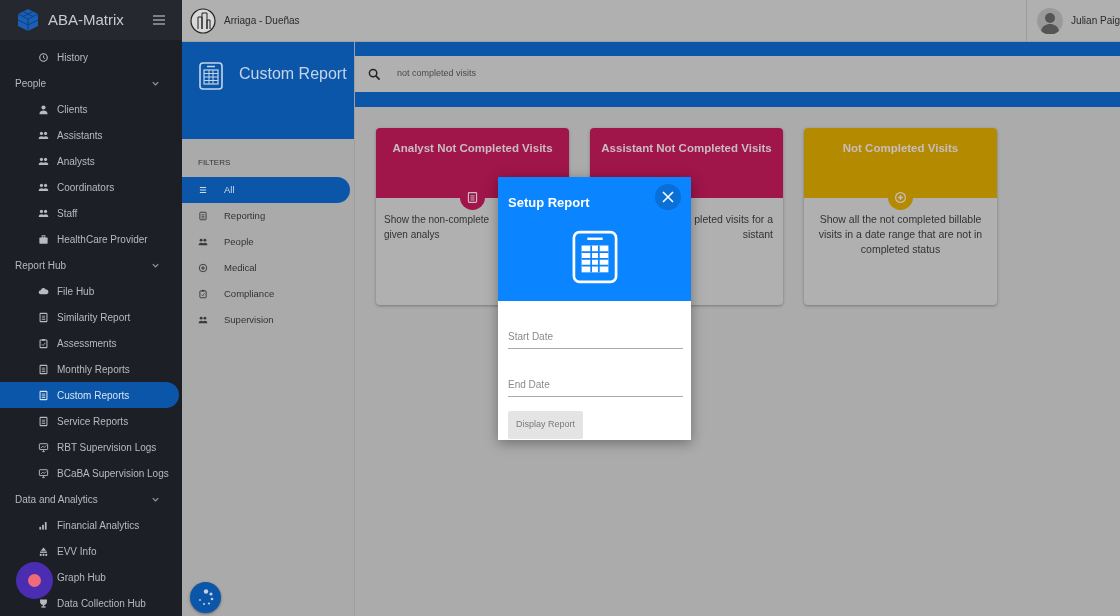 The image size is (1120, 616). What do you see at coordinates (43, 57) in the screenshot?
I see `clock-icon` at bounding box center [43, 57].